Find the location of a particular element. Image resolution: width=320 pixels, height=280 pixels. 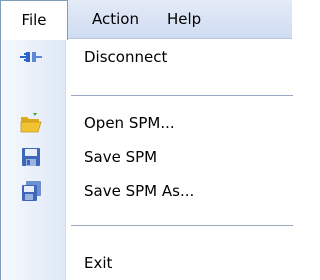

menu-item-label: Disconnect is located at coordinates (126, 57).